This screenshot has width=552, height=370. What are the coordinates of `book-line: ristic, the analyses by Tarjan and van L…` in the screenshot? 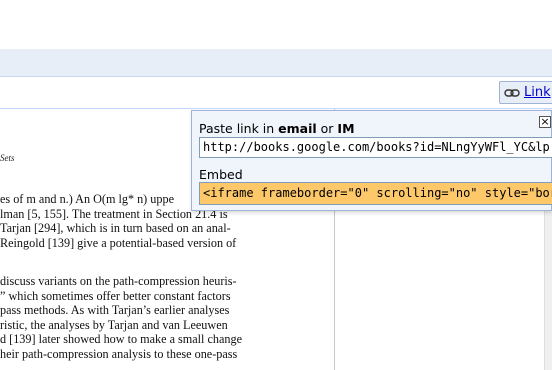 It's located at (114, 324).